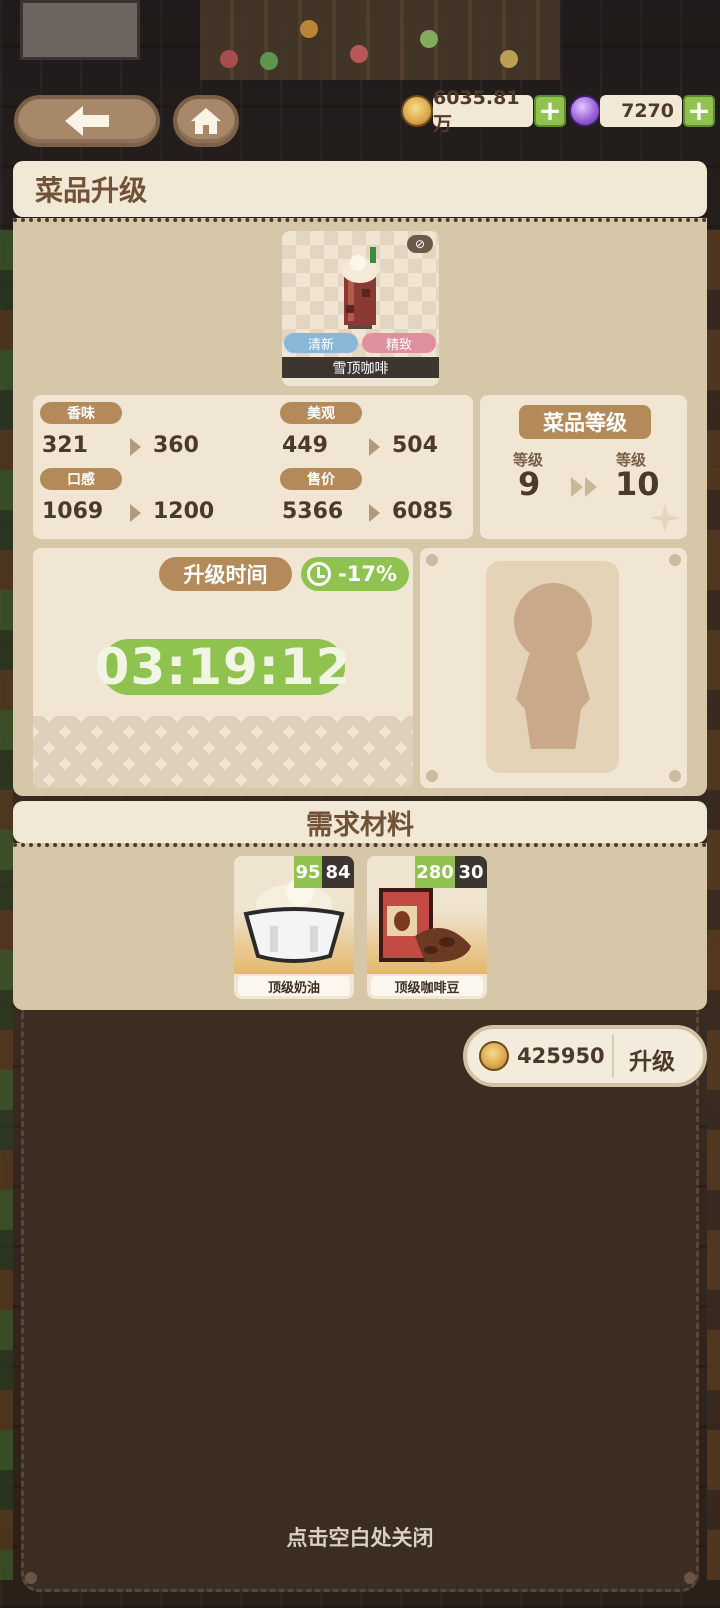 The image size is (720, 1608). Describe the element at coordinates (360, 367) in the screenshot. I see `dish-name: 雪顶咖啡` at that location.